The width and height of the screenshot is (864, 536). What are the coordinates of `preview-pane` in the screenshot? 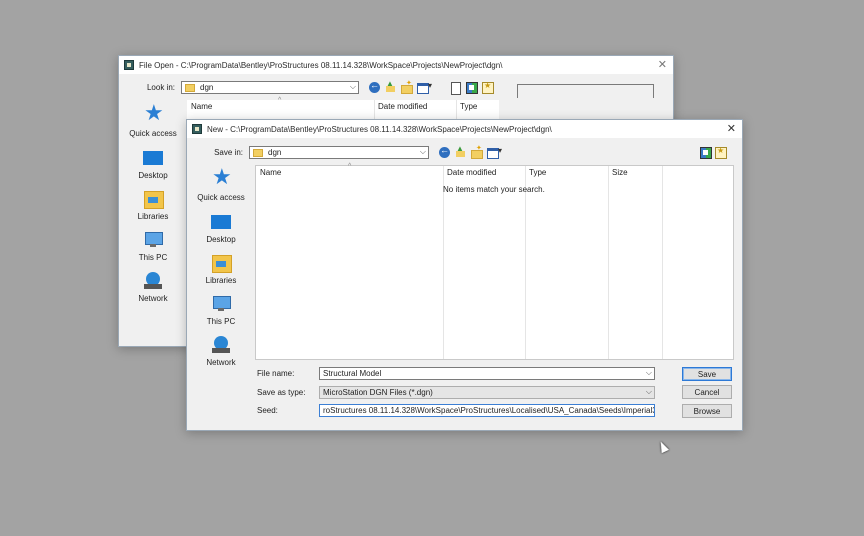 It's located at (585, 91).